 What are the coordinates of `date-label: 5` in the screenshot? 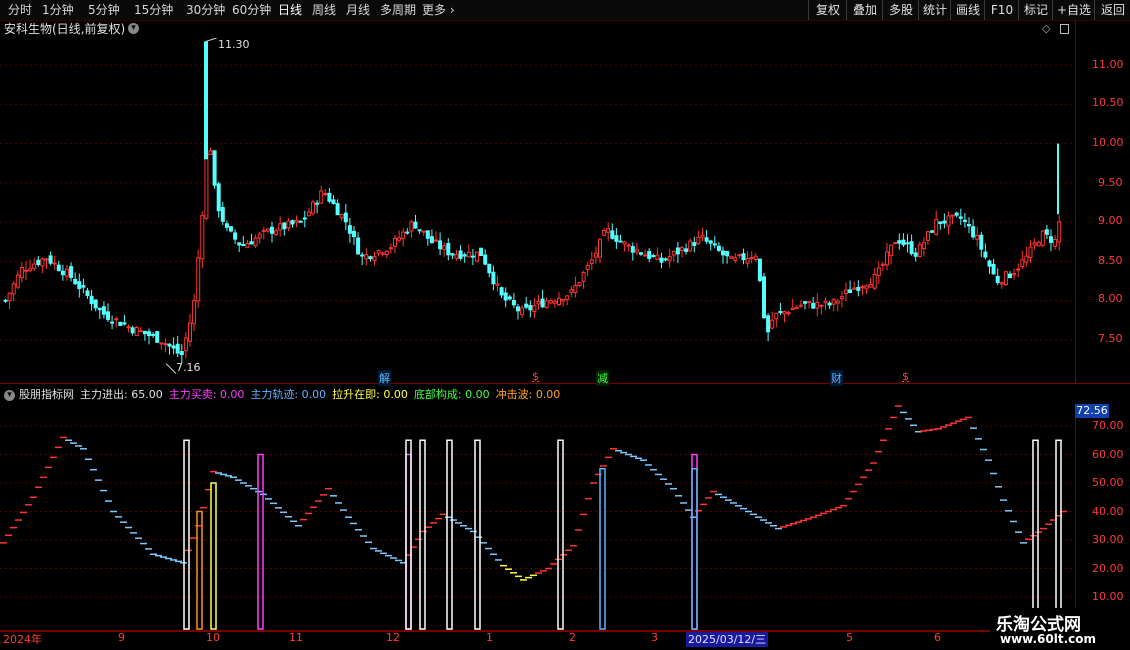 It's located at (849, 637).